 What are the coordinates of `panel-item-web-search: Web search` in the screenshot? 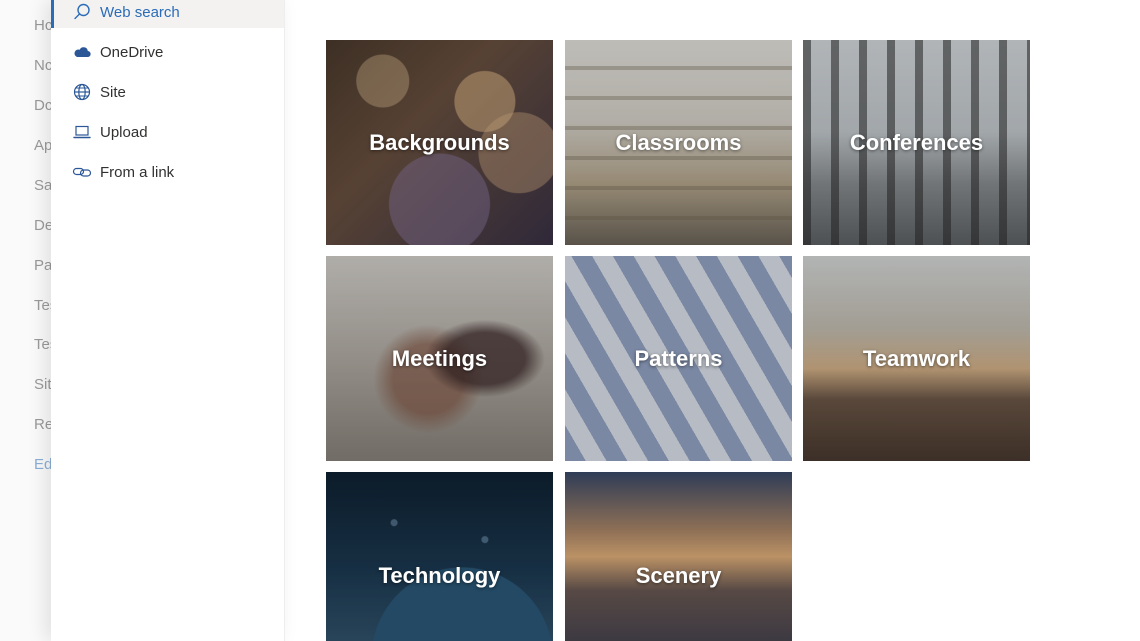 It's located at (167, 14).